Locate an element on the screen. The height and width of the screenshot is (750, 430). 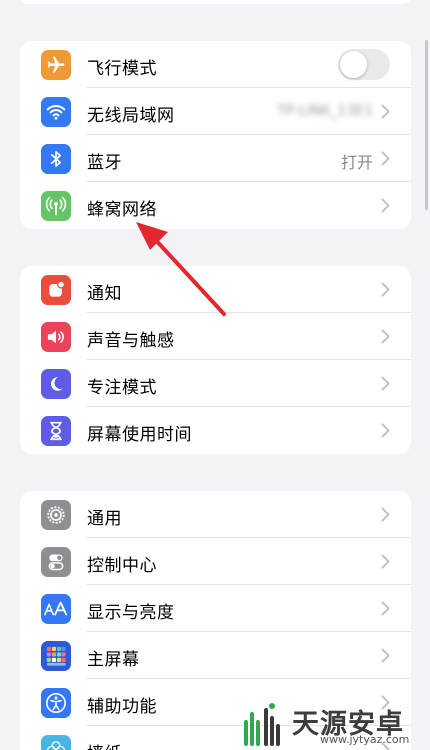
sounds-haptics-row: 声音与触感 is located at coordinates (215, 336).